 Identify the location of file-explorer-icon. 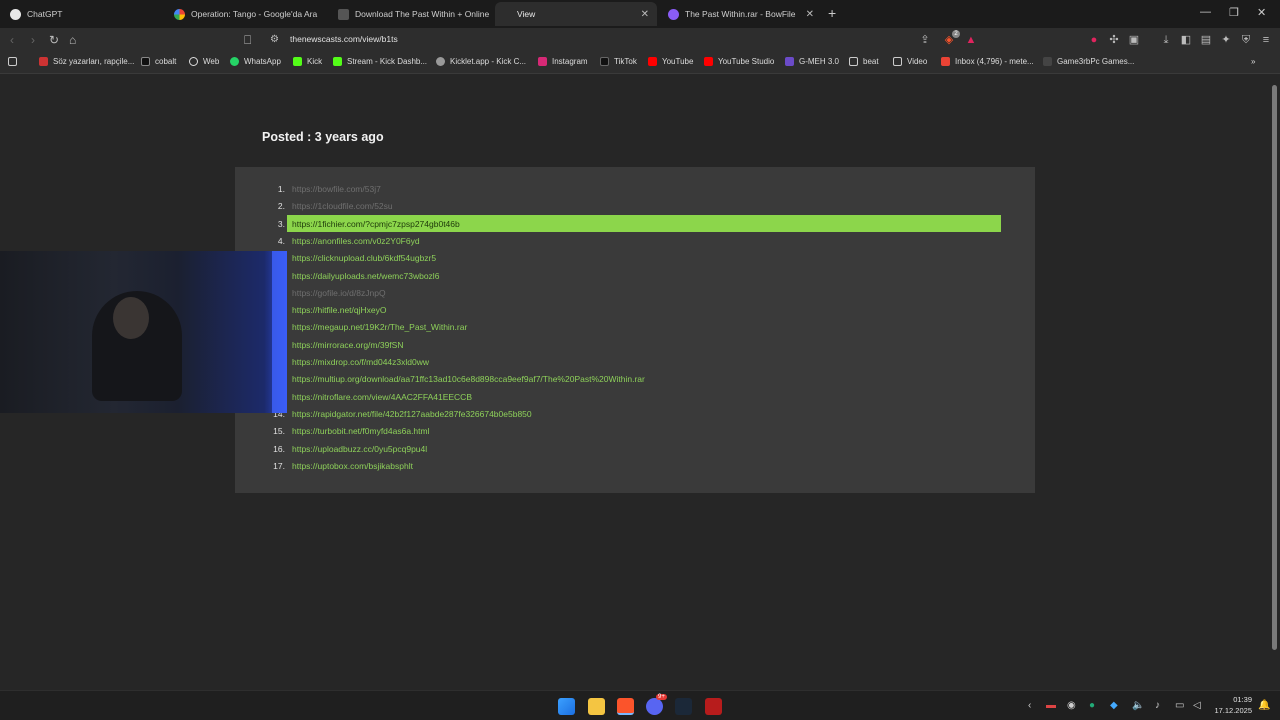
(596, 706).